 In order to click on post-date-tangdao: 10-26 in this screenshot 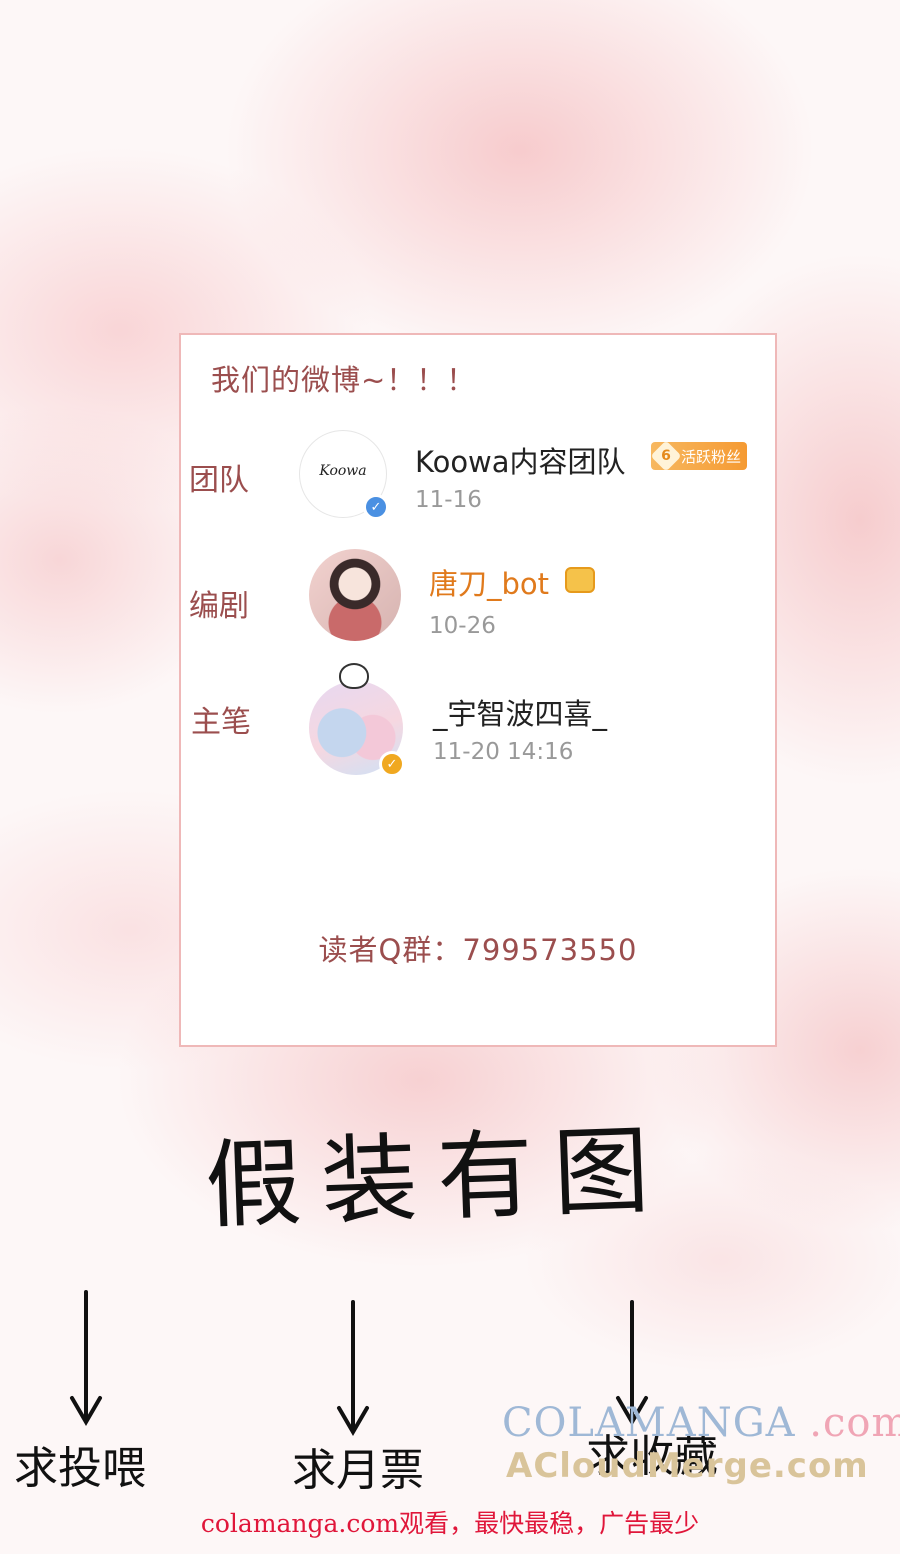, I will do `click(462, 626)`.